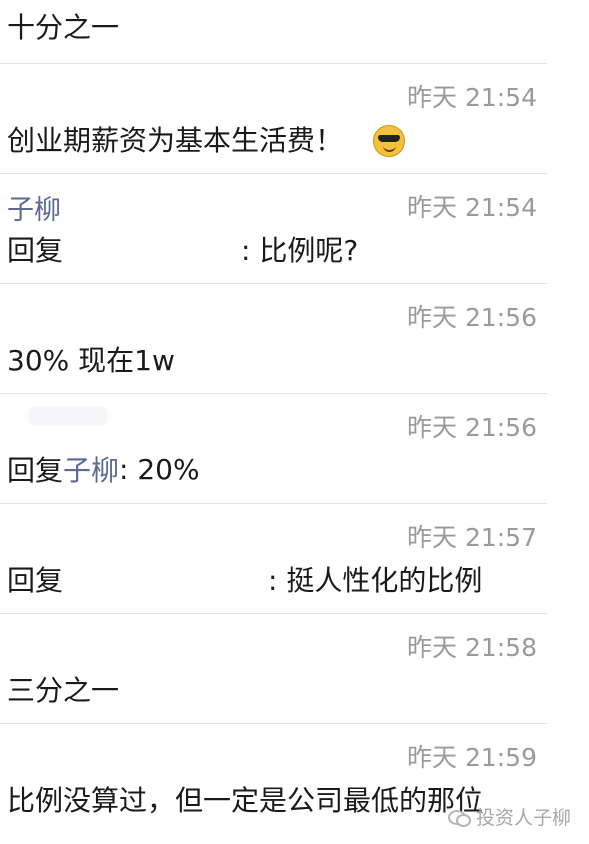  I want to click on wechat-icon, so click(459, 817).